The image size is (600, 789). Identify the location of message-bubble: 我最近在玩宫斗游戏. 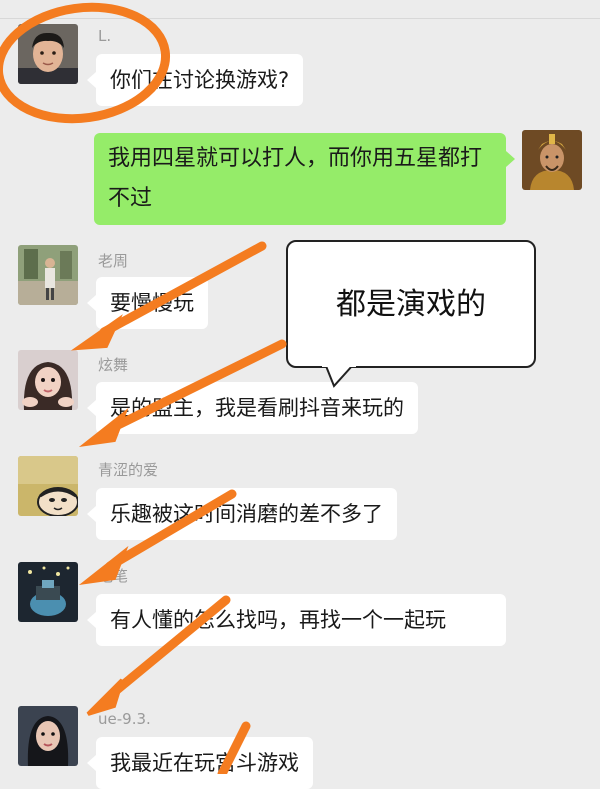
(200, 763).